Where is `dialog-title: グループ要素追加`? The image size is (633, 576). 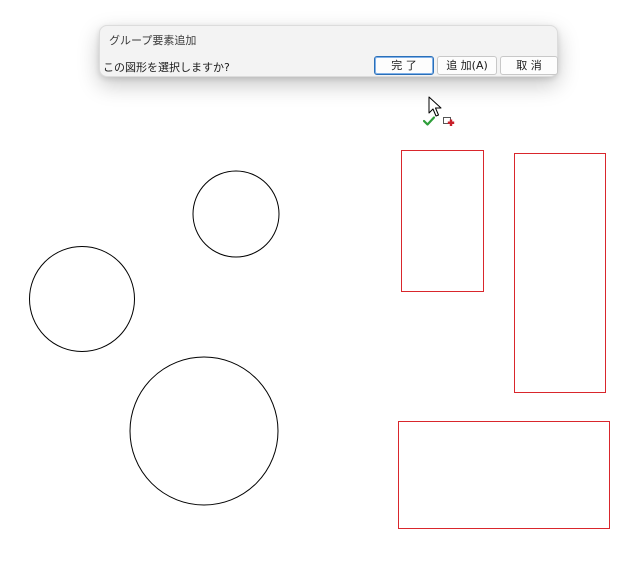 dialog-title: グループ要素追加 is located at coordinates (153, 40).